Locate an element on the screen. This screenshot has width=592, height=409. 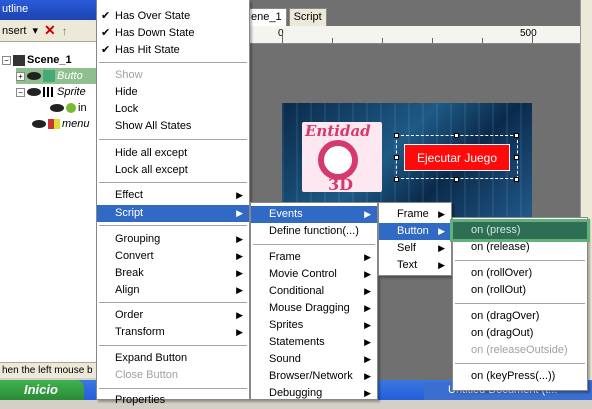
tree-row-image: in is located at coordinates (68, 108).